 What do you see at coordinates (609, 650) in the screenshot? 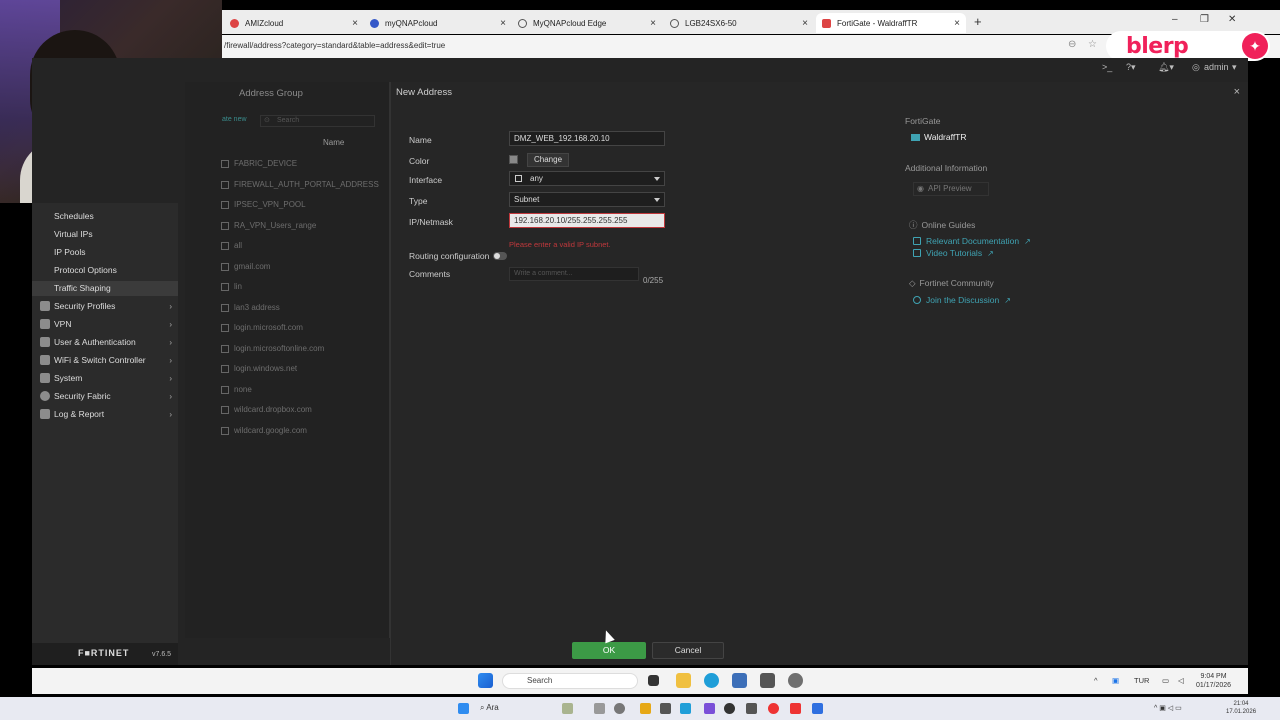
I see `ok-button: OK` at bounding box center [609, 650].